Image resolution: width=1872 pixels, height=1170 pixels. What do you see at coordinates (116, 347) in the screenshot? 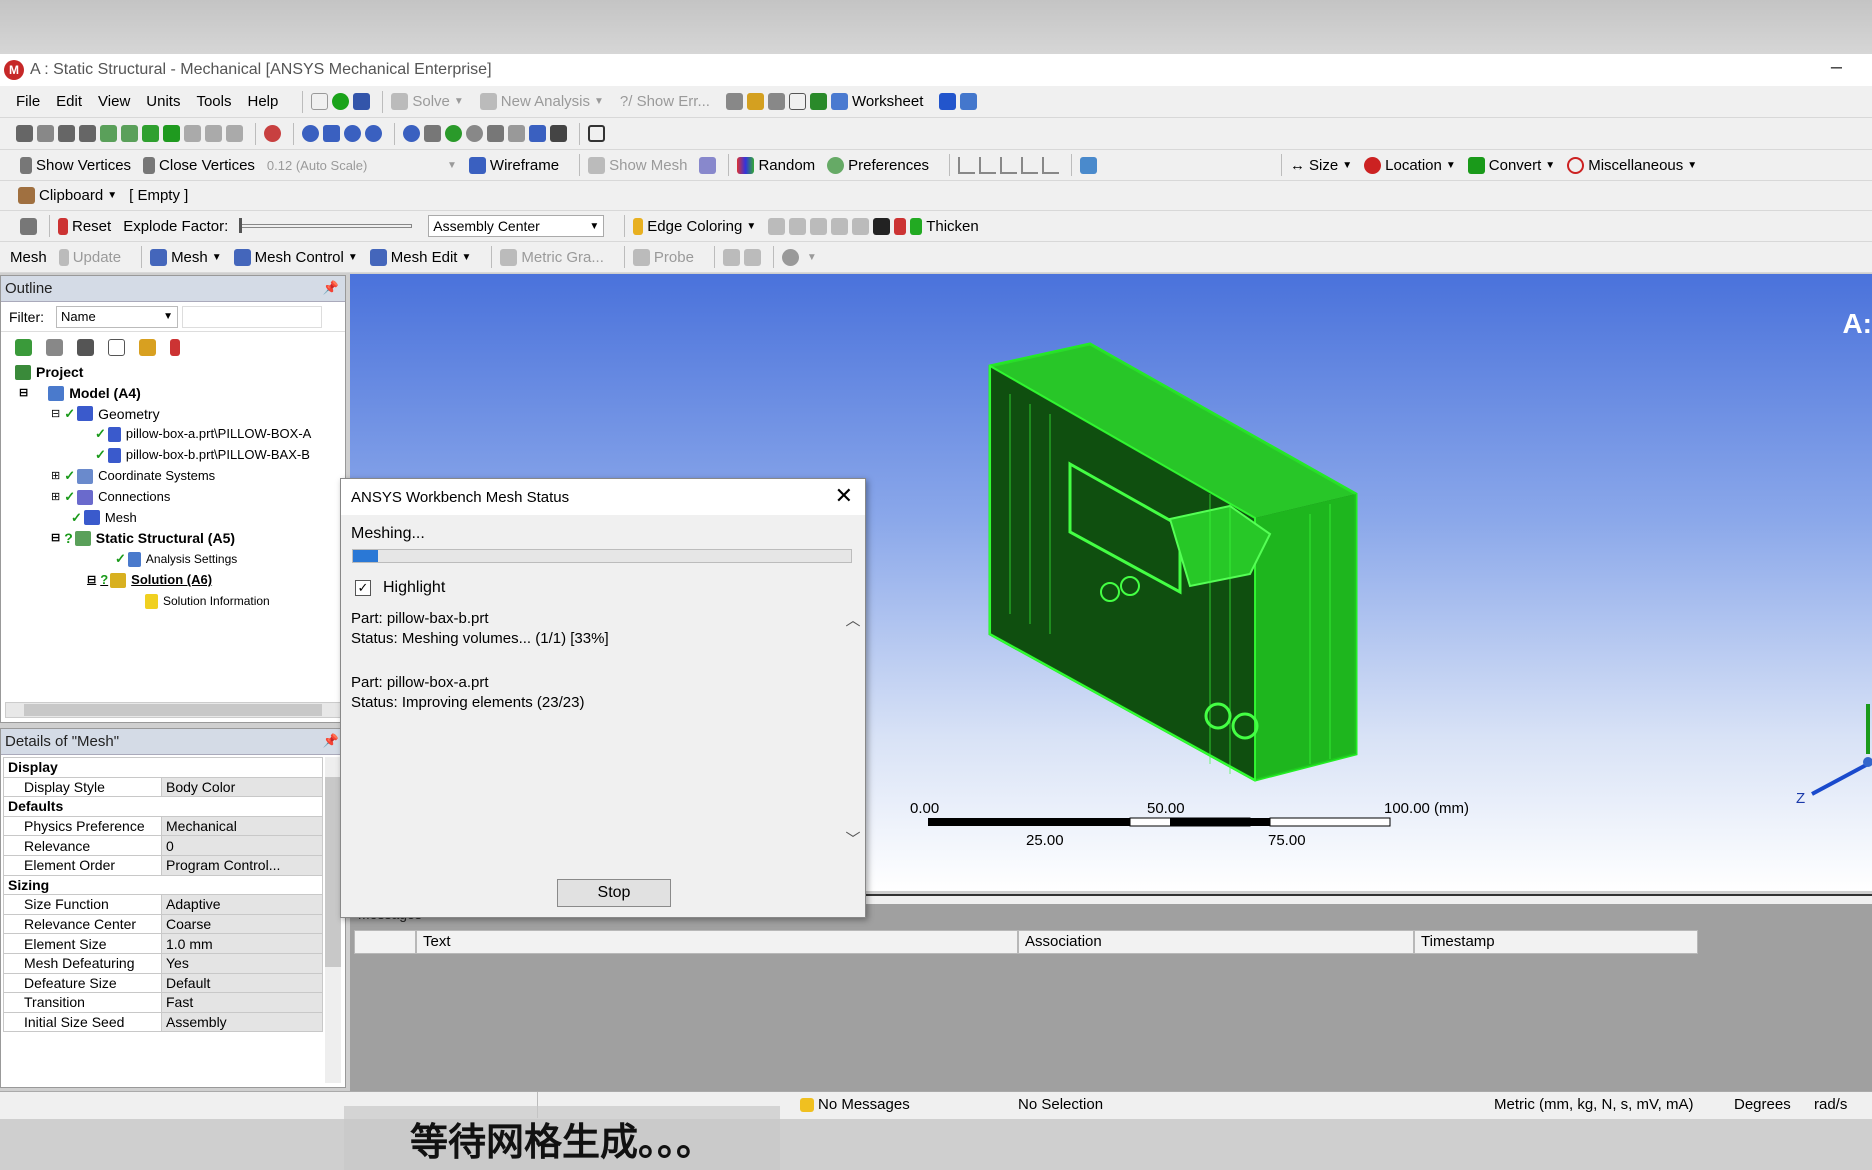
I see `minus-box-icon` at bounding box center [116, 347].